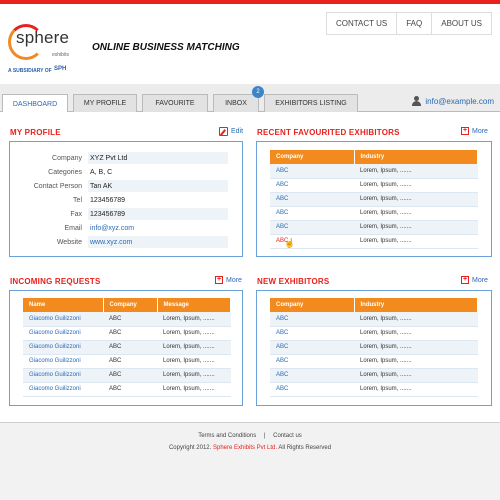  Describe the element at coordinates (258, 92) in the screenshot. I see `inbox-count-badge: 2` at that location.